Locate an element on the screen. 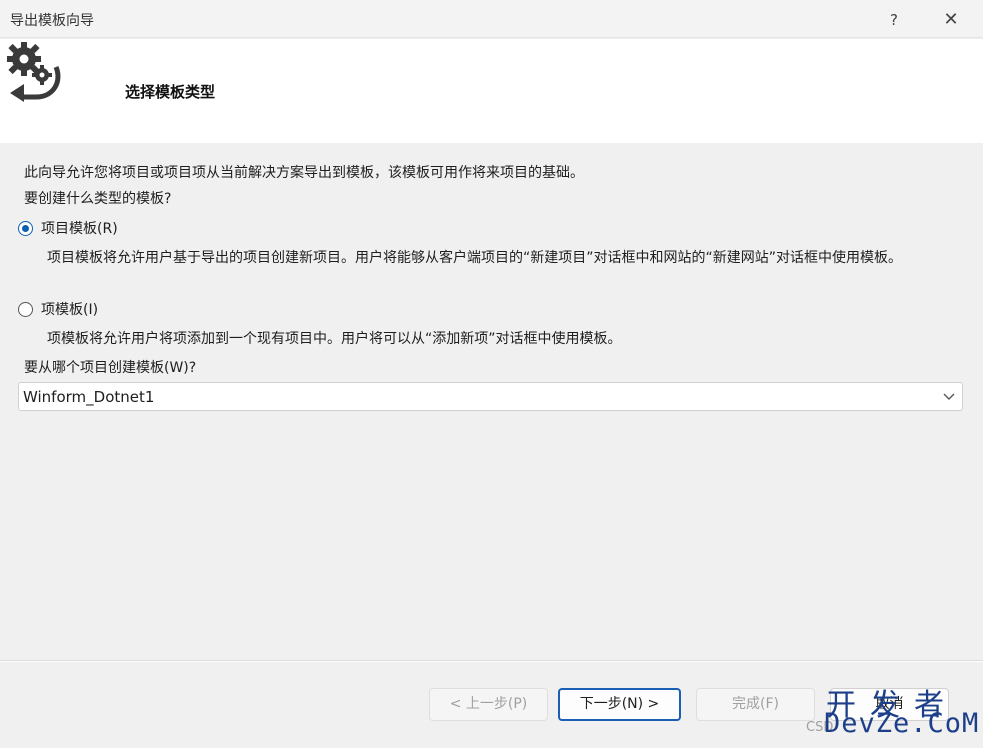  cancel-button: 取消 is located at coordinates (889, 704).